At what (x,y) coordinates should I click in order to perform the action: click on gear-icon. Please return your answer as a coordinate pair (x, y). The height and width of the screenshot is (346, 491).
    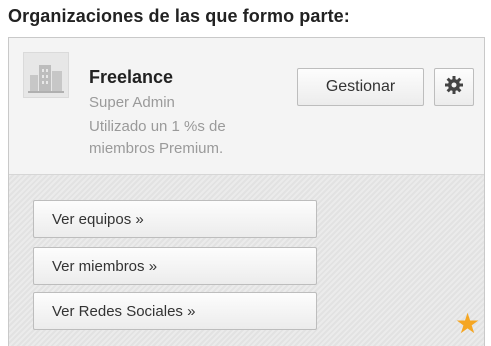
    Looking at the image, I should click on (454, 87).